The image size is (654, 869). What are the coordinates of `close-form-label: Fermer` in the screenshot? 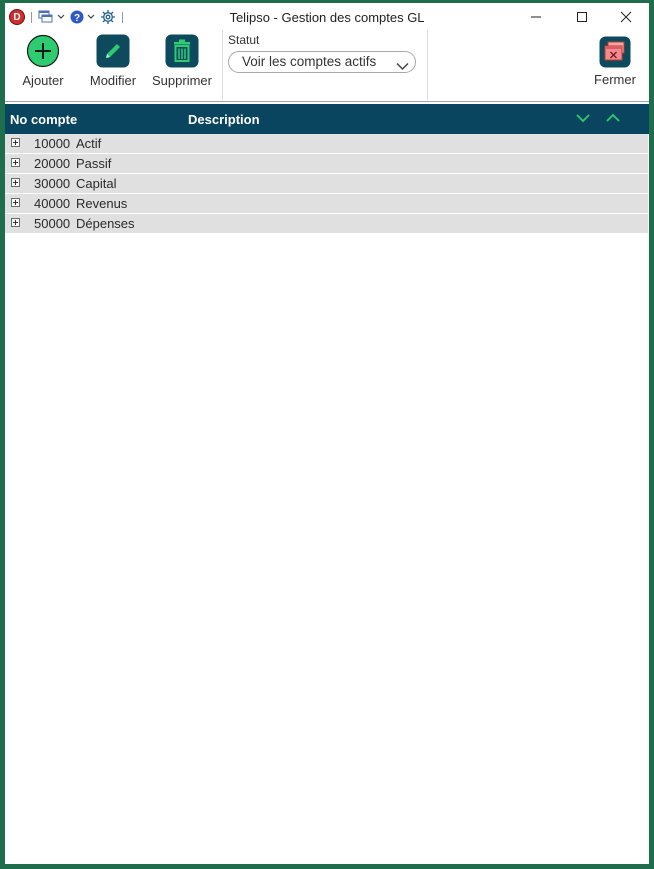 It's located at (615, 79).